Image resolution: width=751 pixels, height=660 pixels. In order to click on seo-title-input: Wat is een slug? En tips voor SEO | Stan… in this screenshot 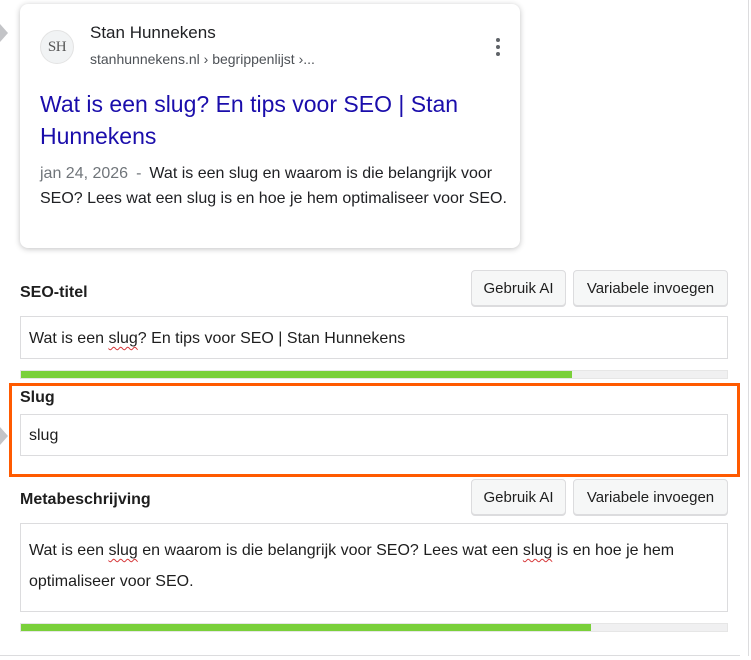, I will do `click(374, 337)`.